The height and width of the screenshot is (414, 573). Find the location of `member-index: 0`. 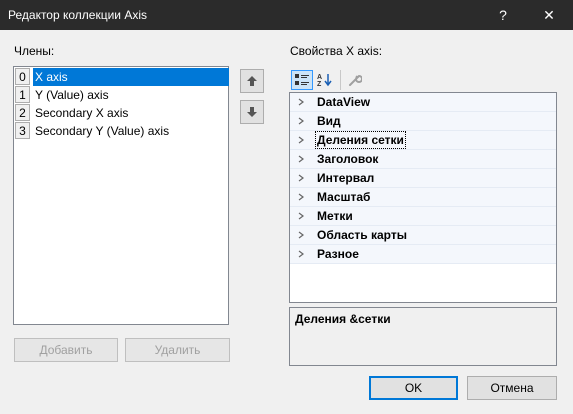

member-index: 0 is located at coordinates (22, 76).